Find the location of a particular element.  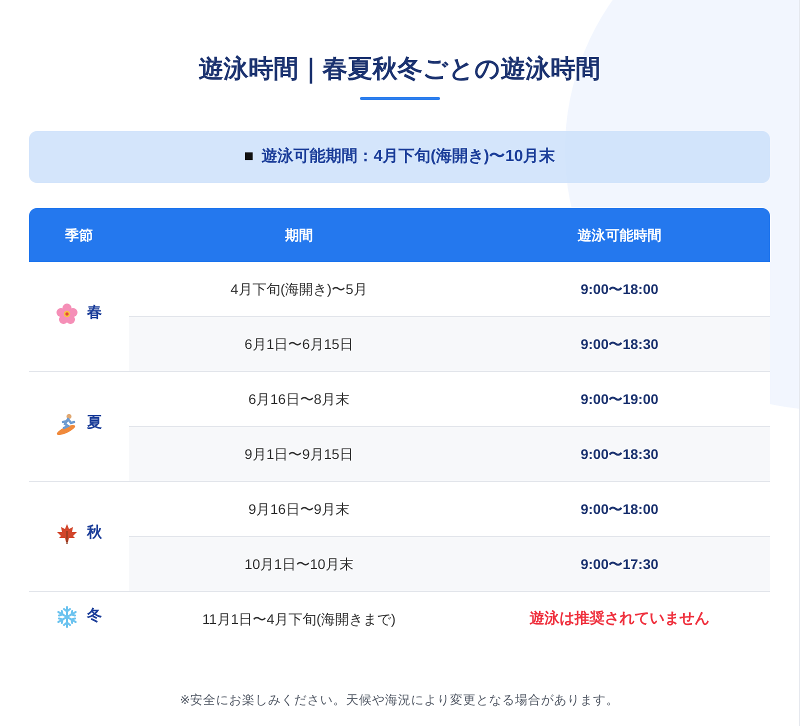

footnote: ※安全にお楽しみください。天候や海況により変更となる場合があります。 is located at coordinates (399, 700).